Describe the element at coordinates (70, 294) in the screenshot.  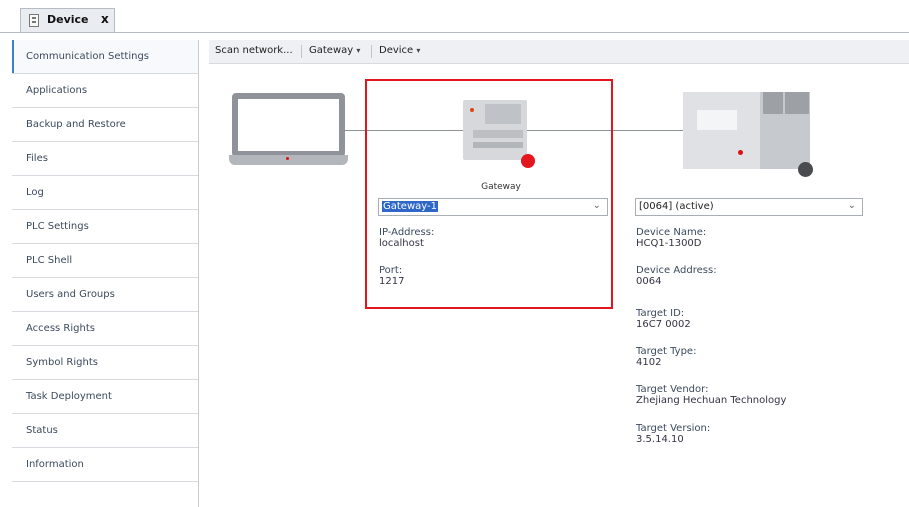
I see `sidebar-item-label: Users and Groups` at that location.